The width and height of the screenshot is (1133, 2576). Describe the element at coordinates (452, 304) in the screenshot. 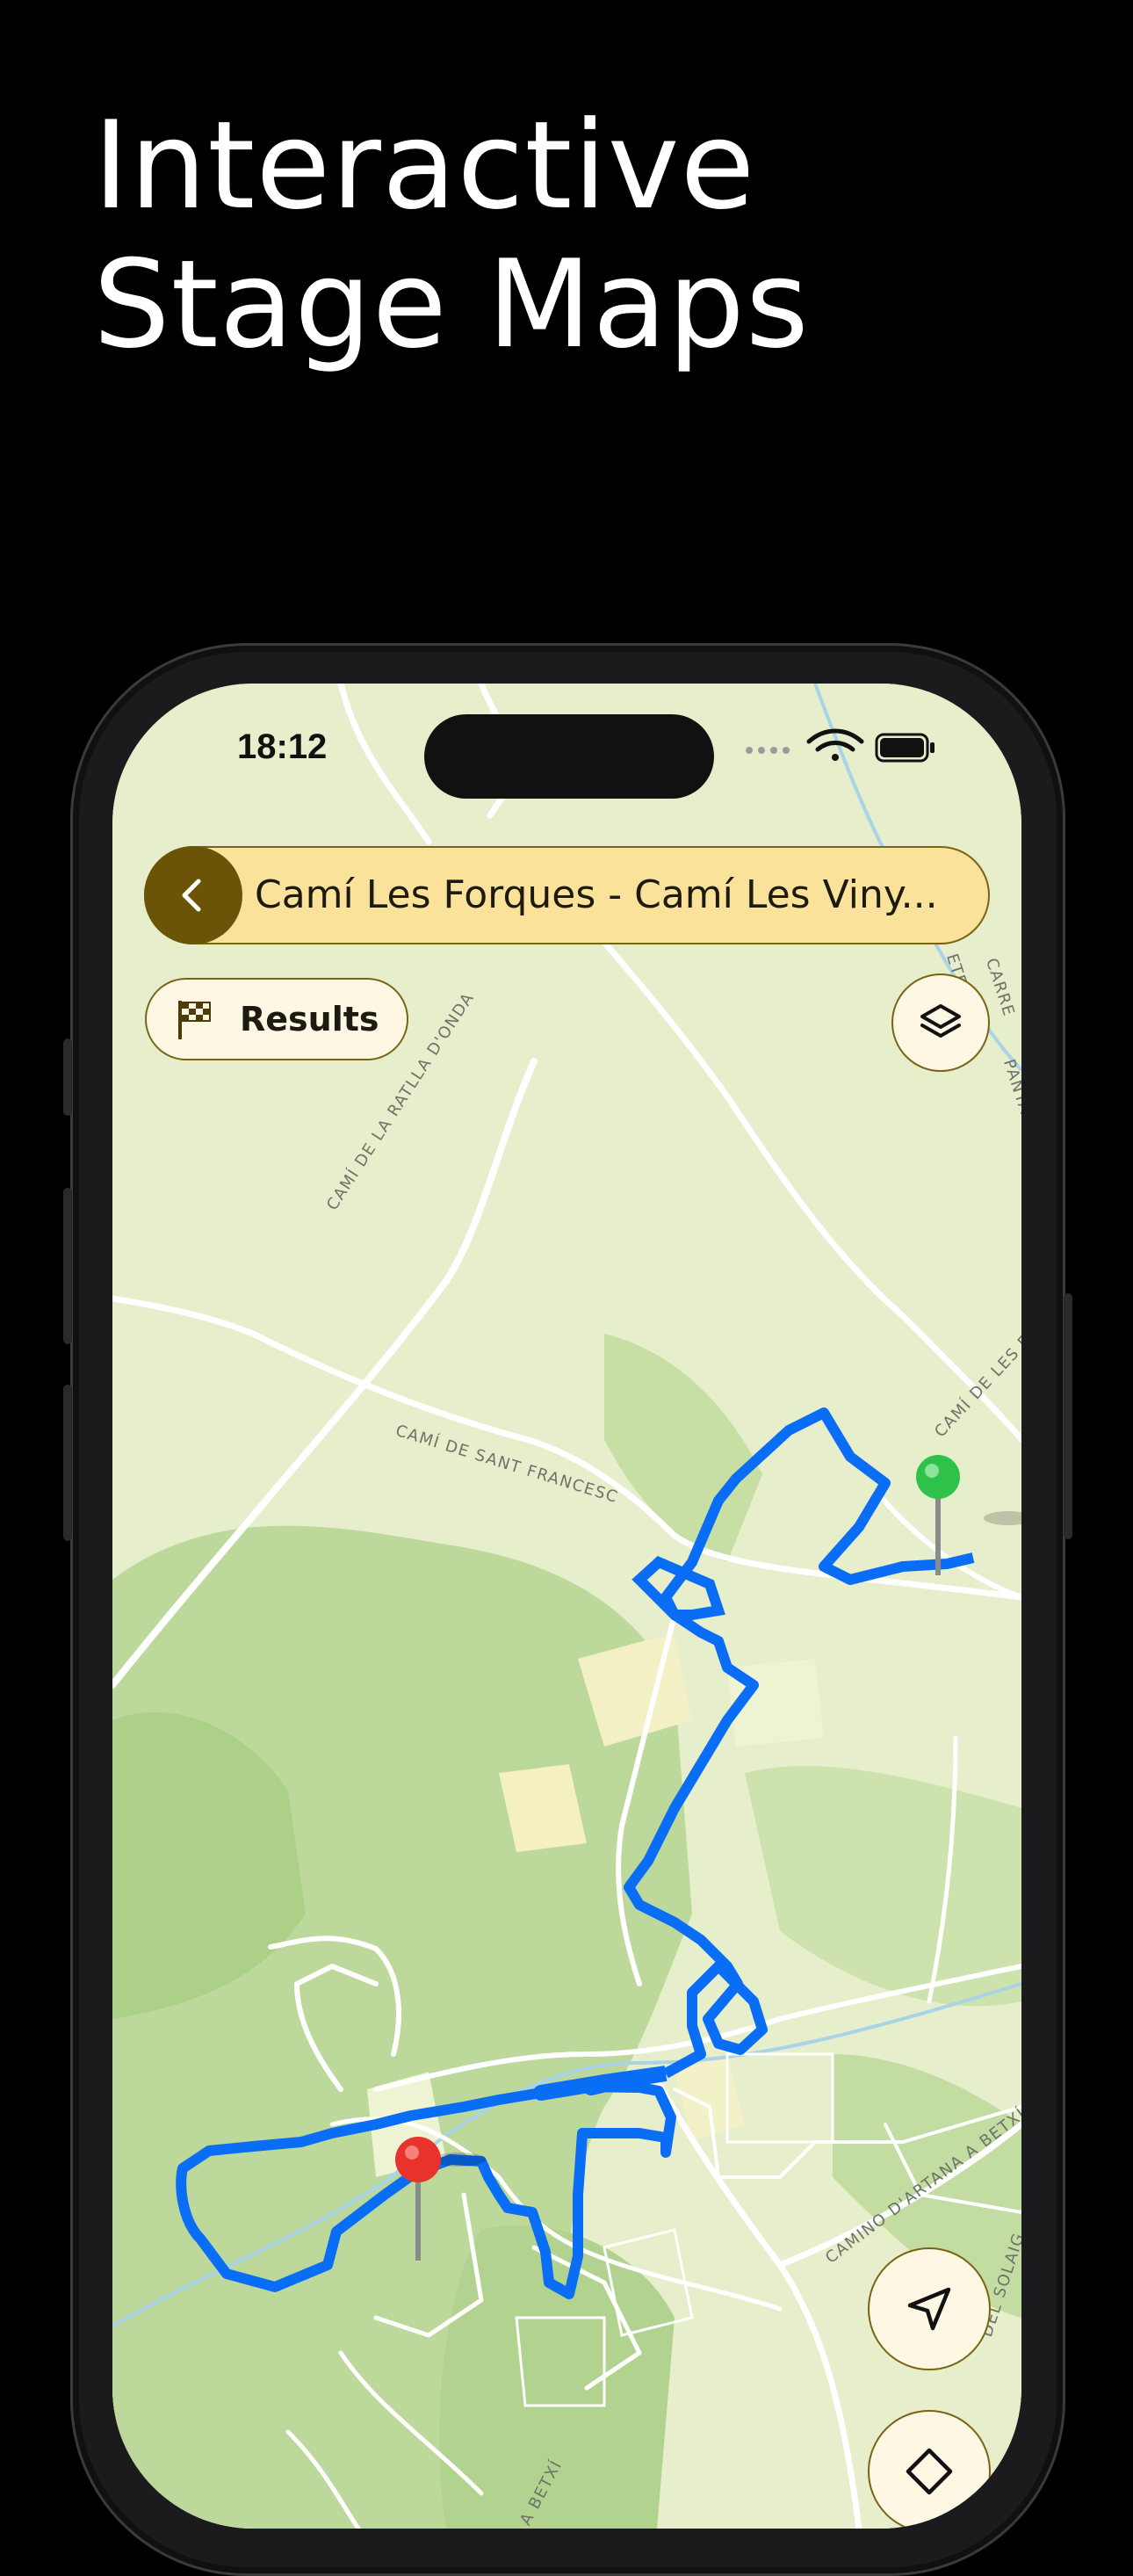

I see `headline-line-2: Stage Maps` at that location.